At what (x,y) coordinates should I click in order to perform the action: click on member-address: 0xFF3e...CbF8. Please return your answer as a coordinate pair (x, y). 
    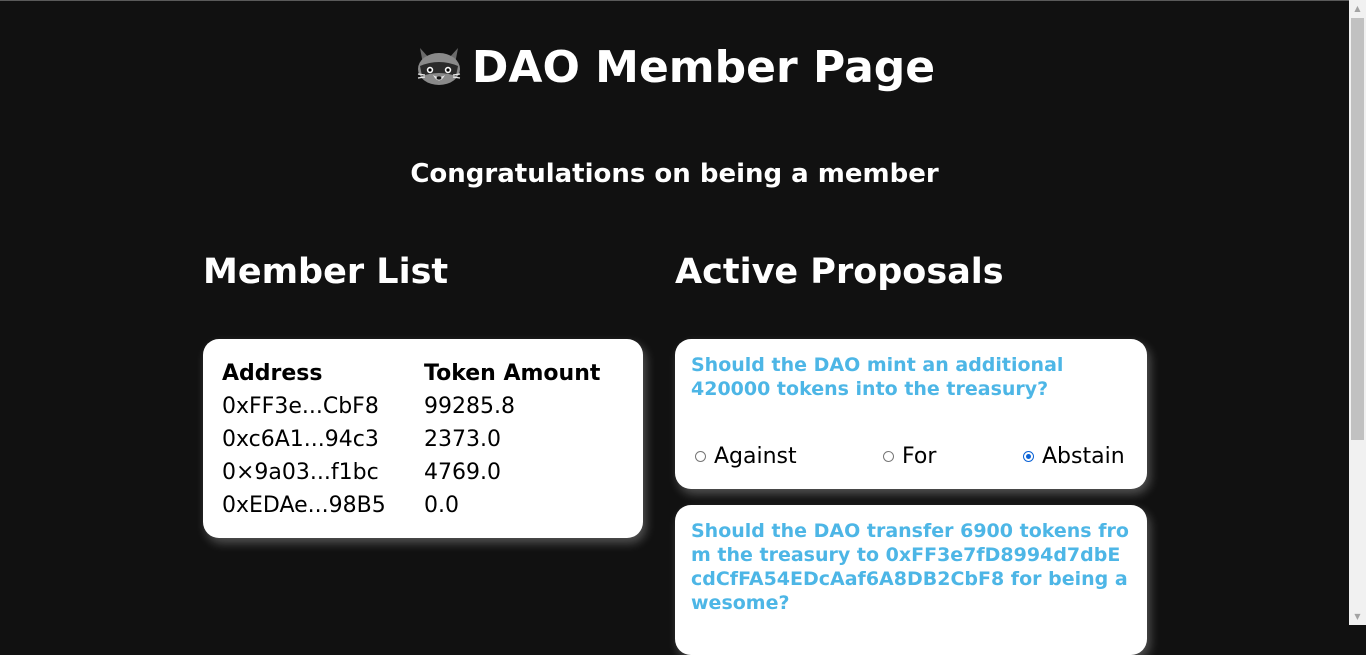
    Looking at the image, I should click on (300, 406).